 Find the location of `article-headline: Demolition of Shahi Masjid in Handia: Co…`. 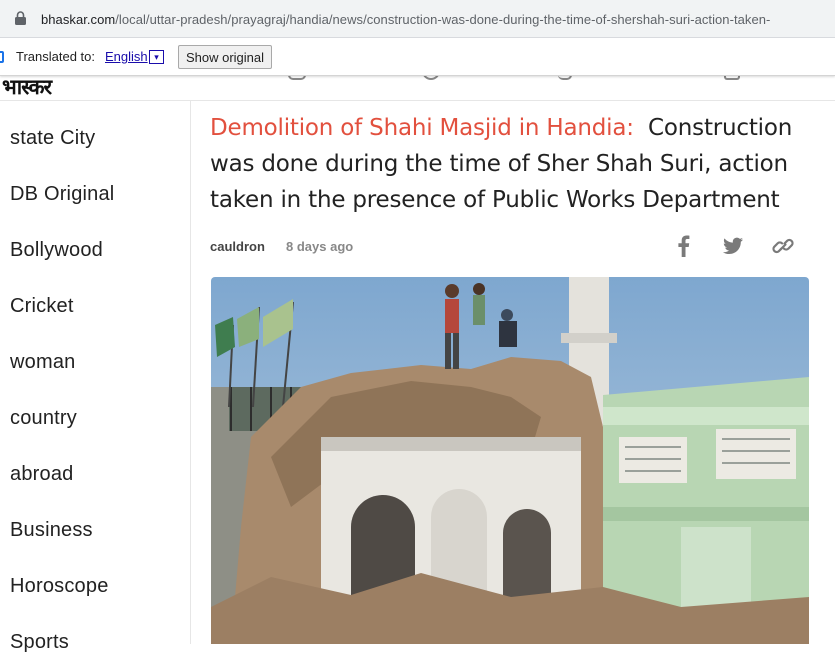

article-headline: Demolition of Shahi Masjid in Handia: Co… is located at coordinates (510, 164).